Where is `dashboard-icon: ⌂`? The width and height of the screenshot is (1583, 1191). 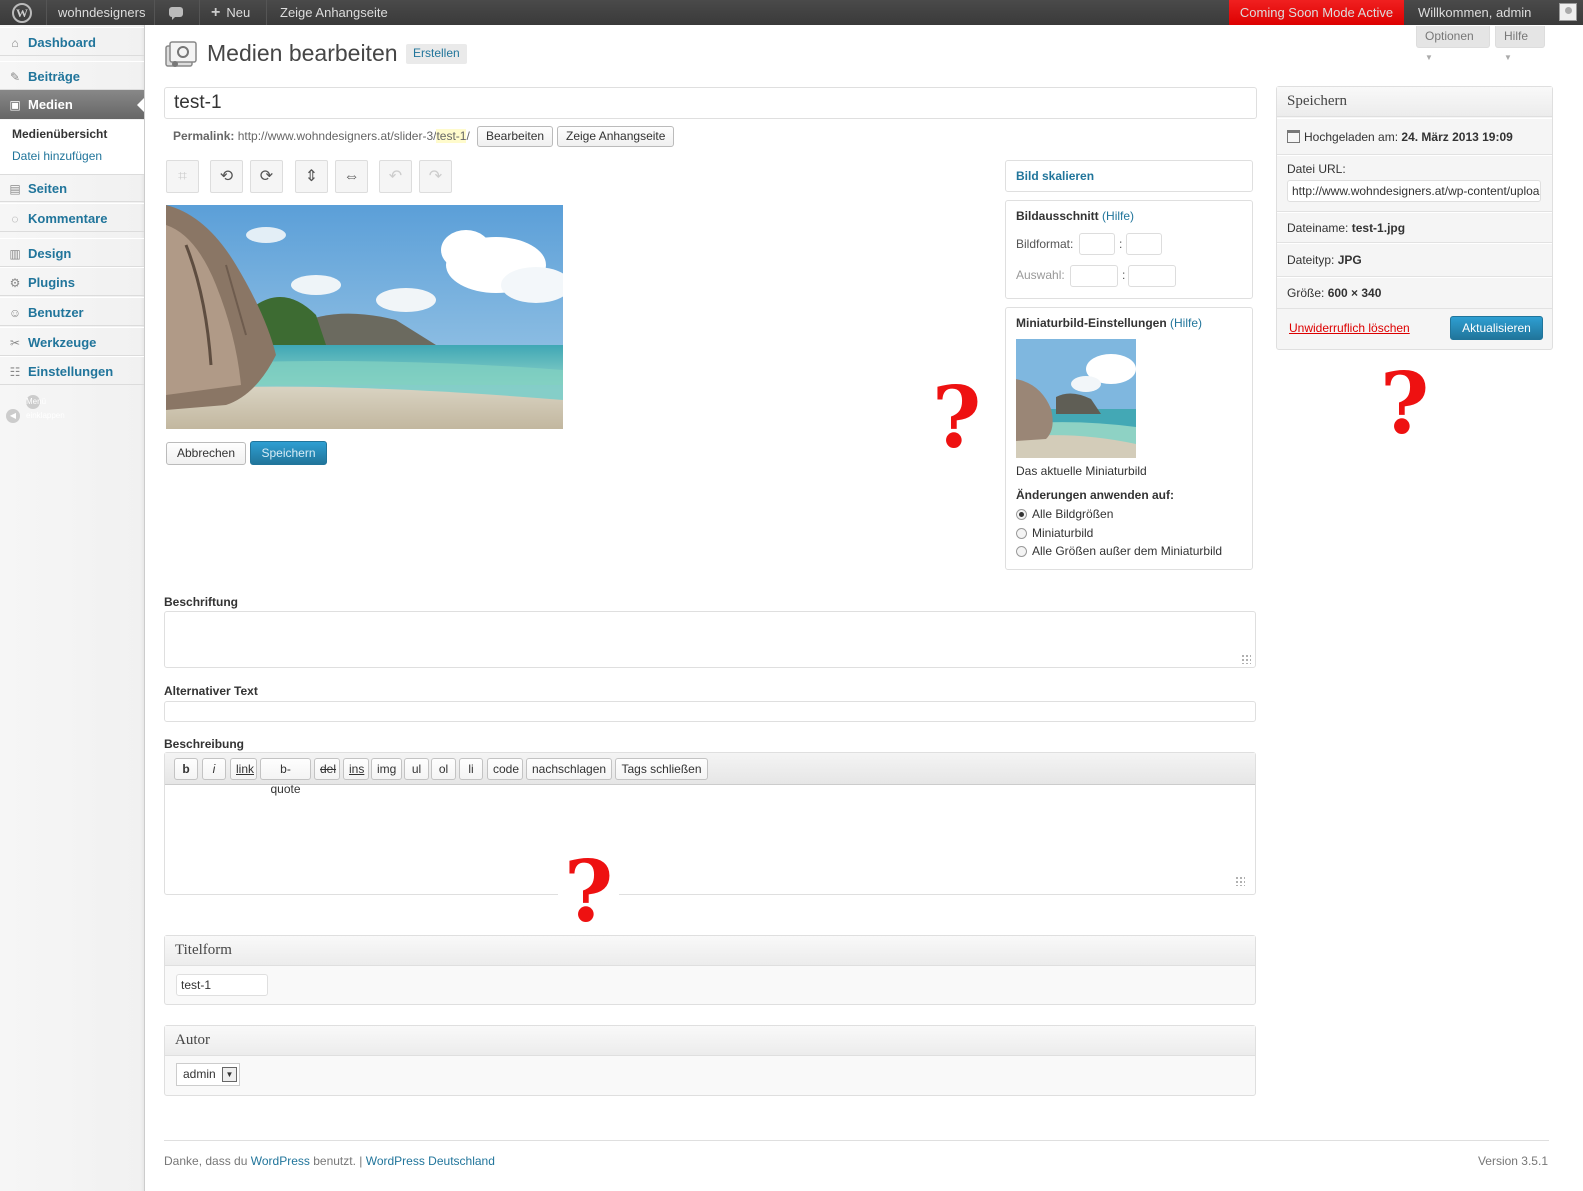
dashboard-icon: ⌂ is located at coordinates (15, 43).